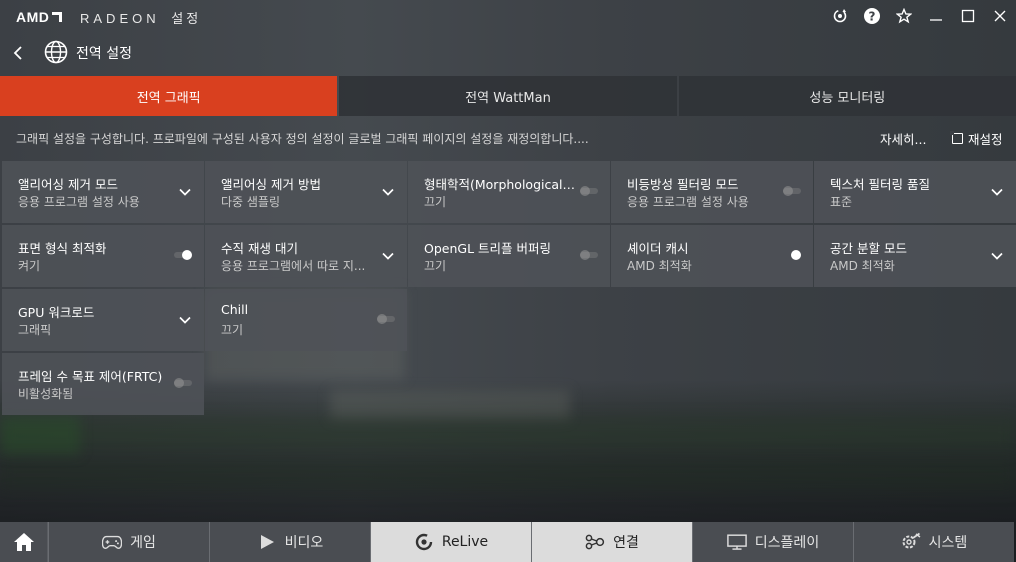 This screenshot has width=1016, height=562. What do you see at coordinates (595, 542) in the screenshot?
I see `connect-icon` at bounding box center [595, 542].